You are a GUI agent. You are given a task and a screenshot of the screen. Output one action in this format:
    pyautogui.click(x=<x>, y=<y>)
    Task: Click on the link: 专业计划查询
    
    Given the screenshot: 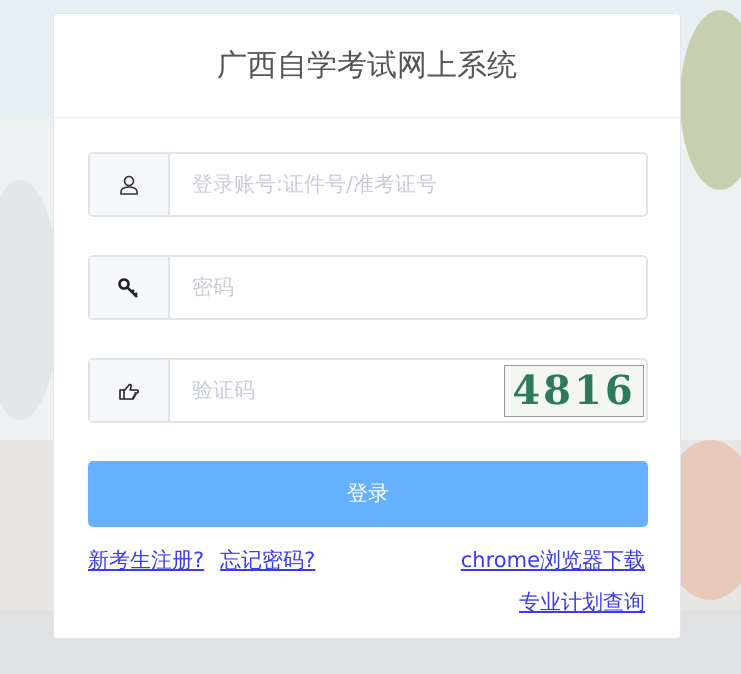 What is the action you would take?
    pyautogui.click(x=582, y=602)
    